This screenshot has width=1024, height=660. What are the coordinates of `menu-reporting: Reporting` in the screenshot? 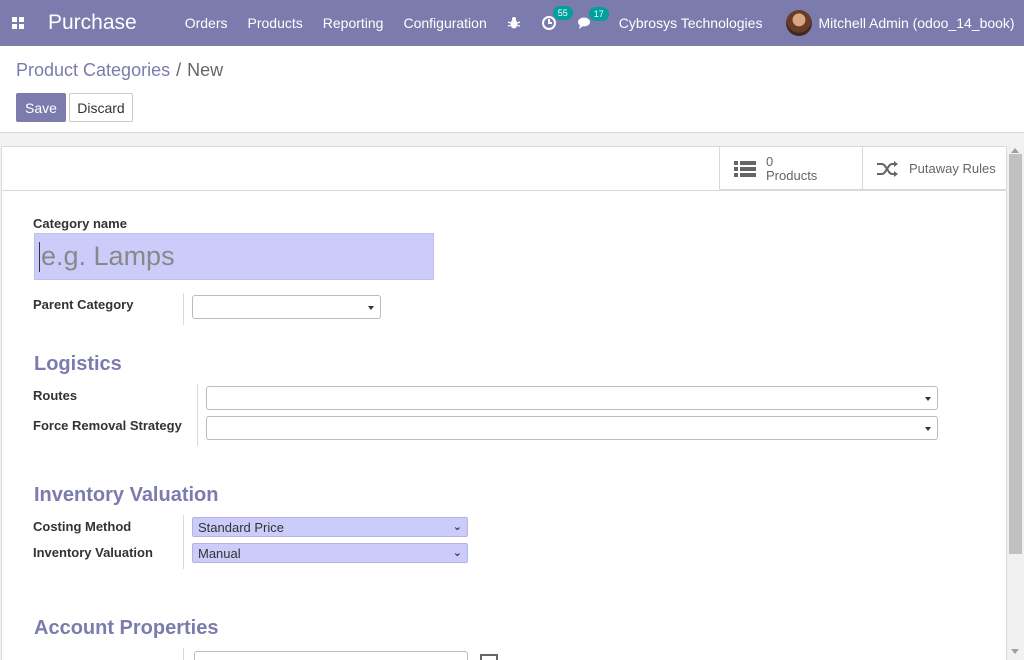 It's located at (353, 23).